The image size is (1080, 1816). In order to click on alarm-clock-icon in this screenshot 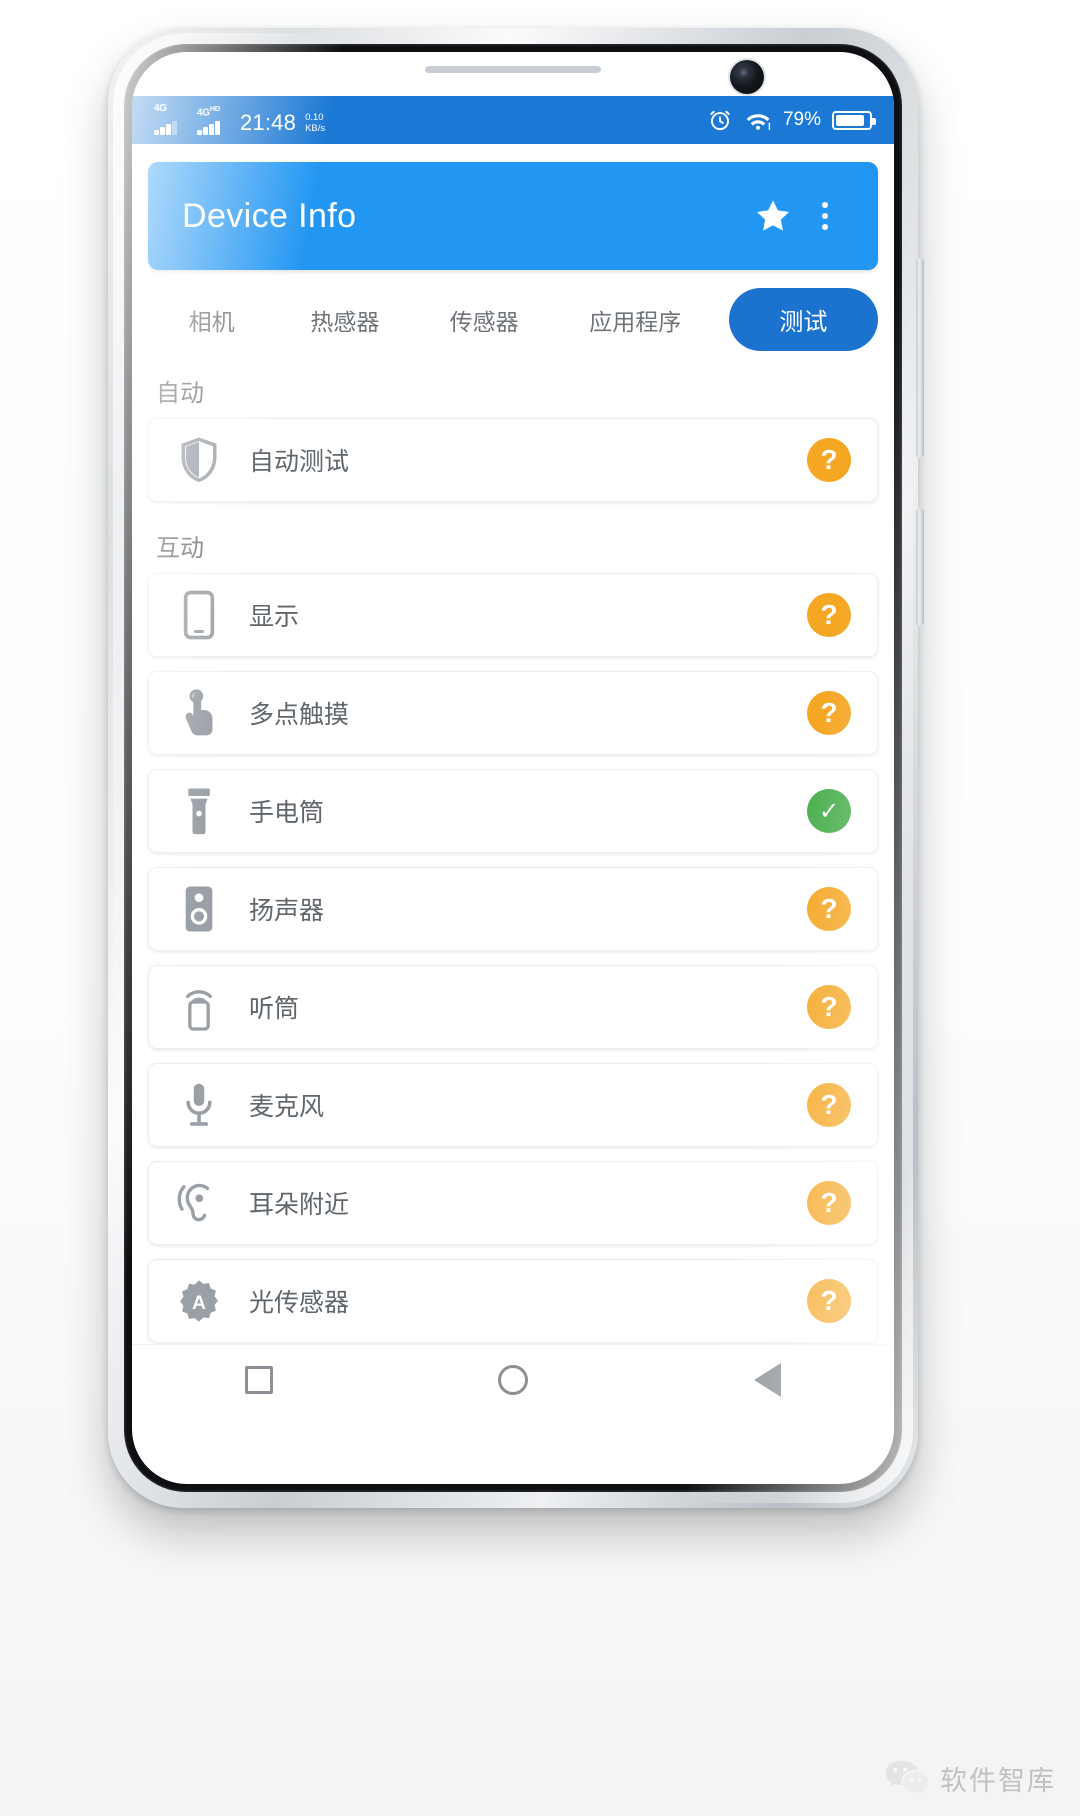, I will do `click(720, 120)`.